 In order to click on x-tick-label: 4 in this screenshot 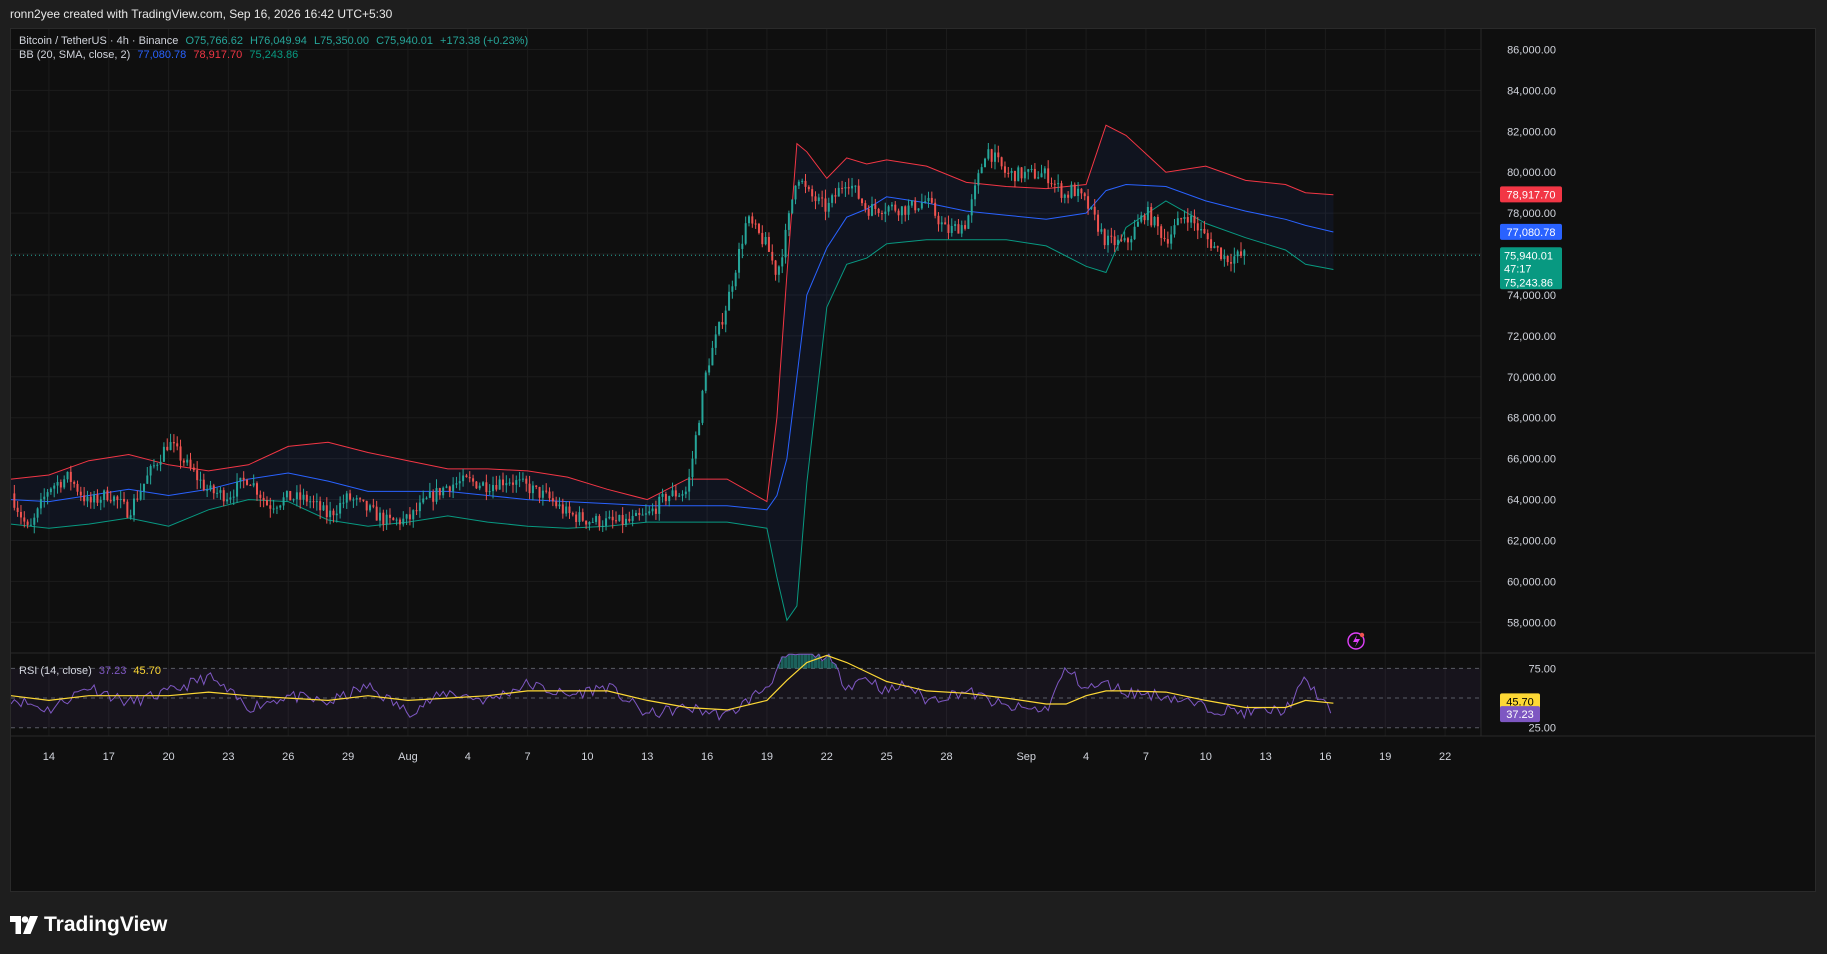, I will do `click(1086, 757)`.